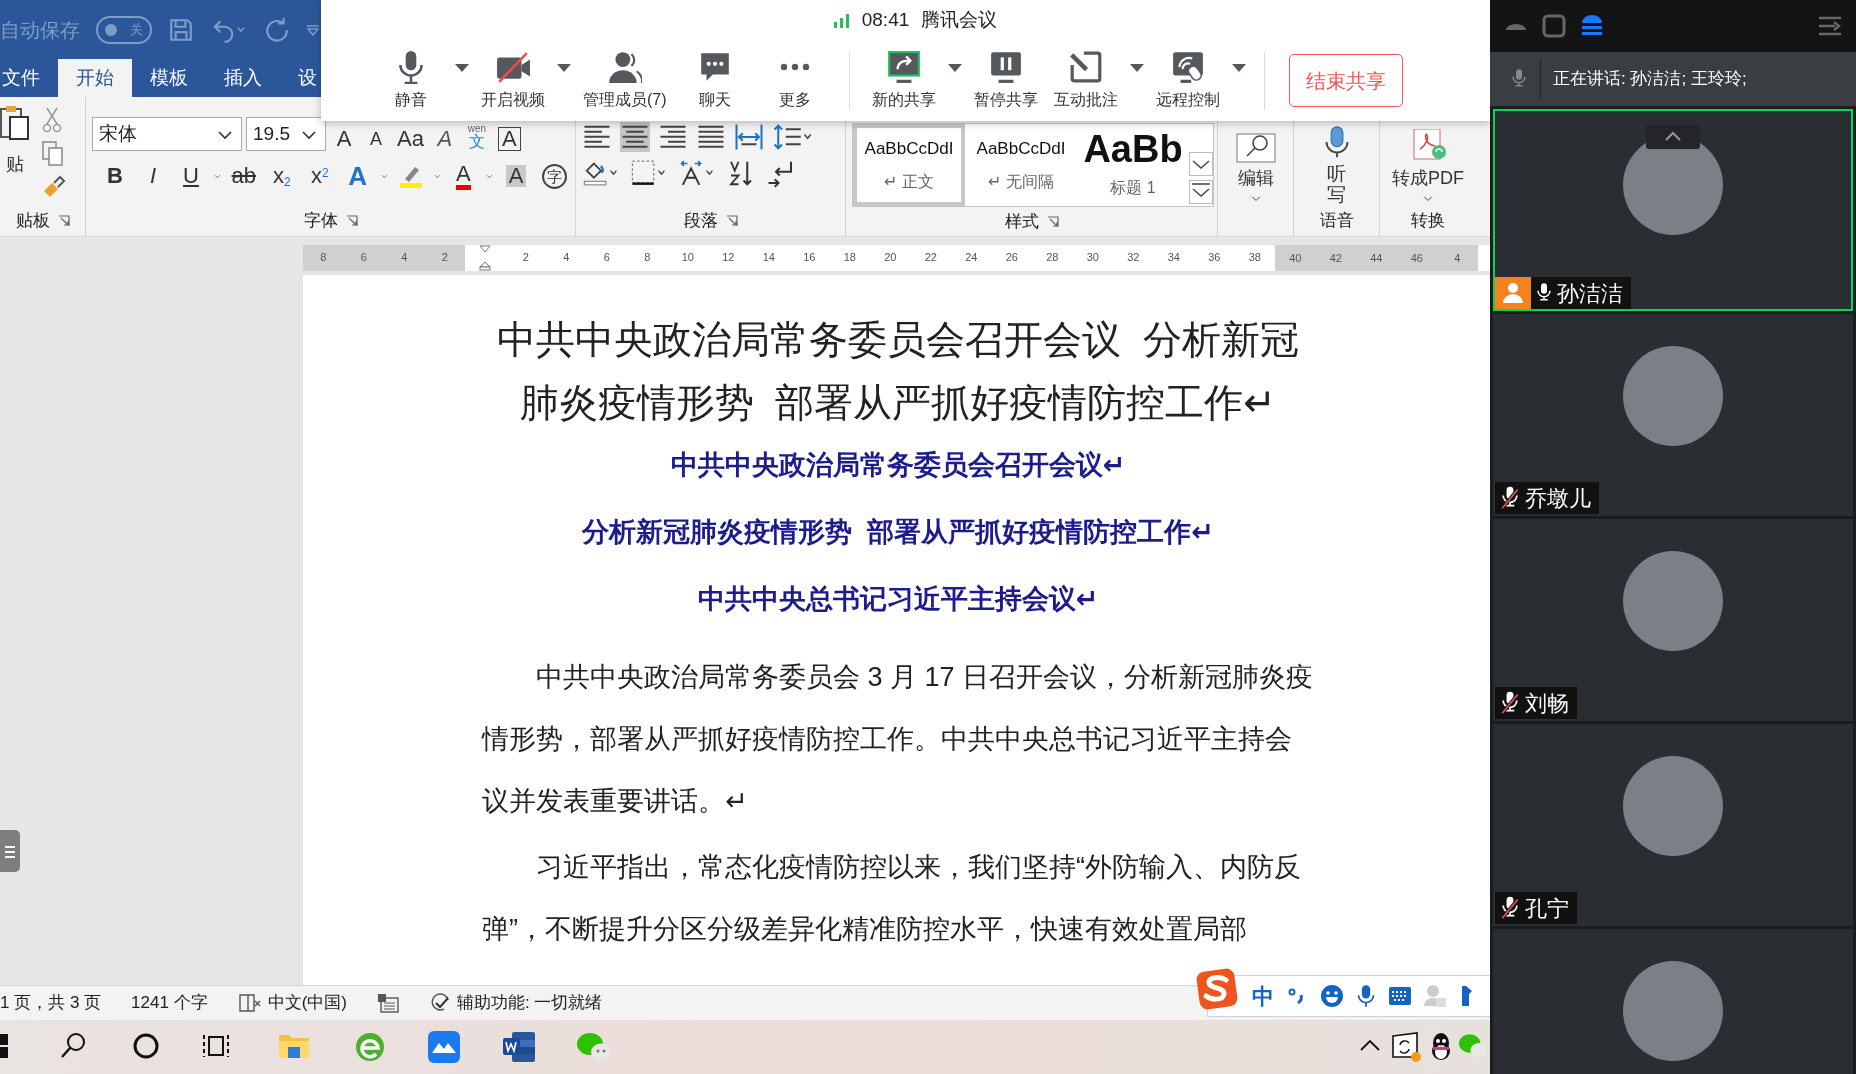  What do you see at coordinates (898, 599) in the screenshot?
I see `document-subtitle: 中共中央总书记习近平主持会议↵` at bounding box center [898, 599].